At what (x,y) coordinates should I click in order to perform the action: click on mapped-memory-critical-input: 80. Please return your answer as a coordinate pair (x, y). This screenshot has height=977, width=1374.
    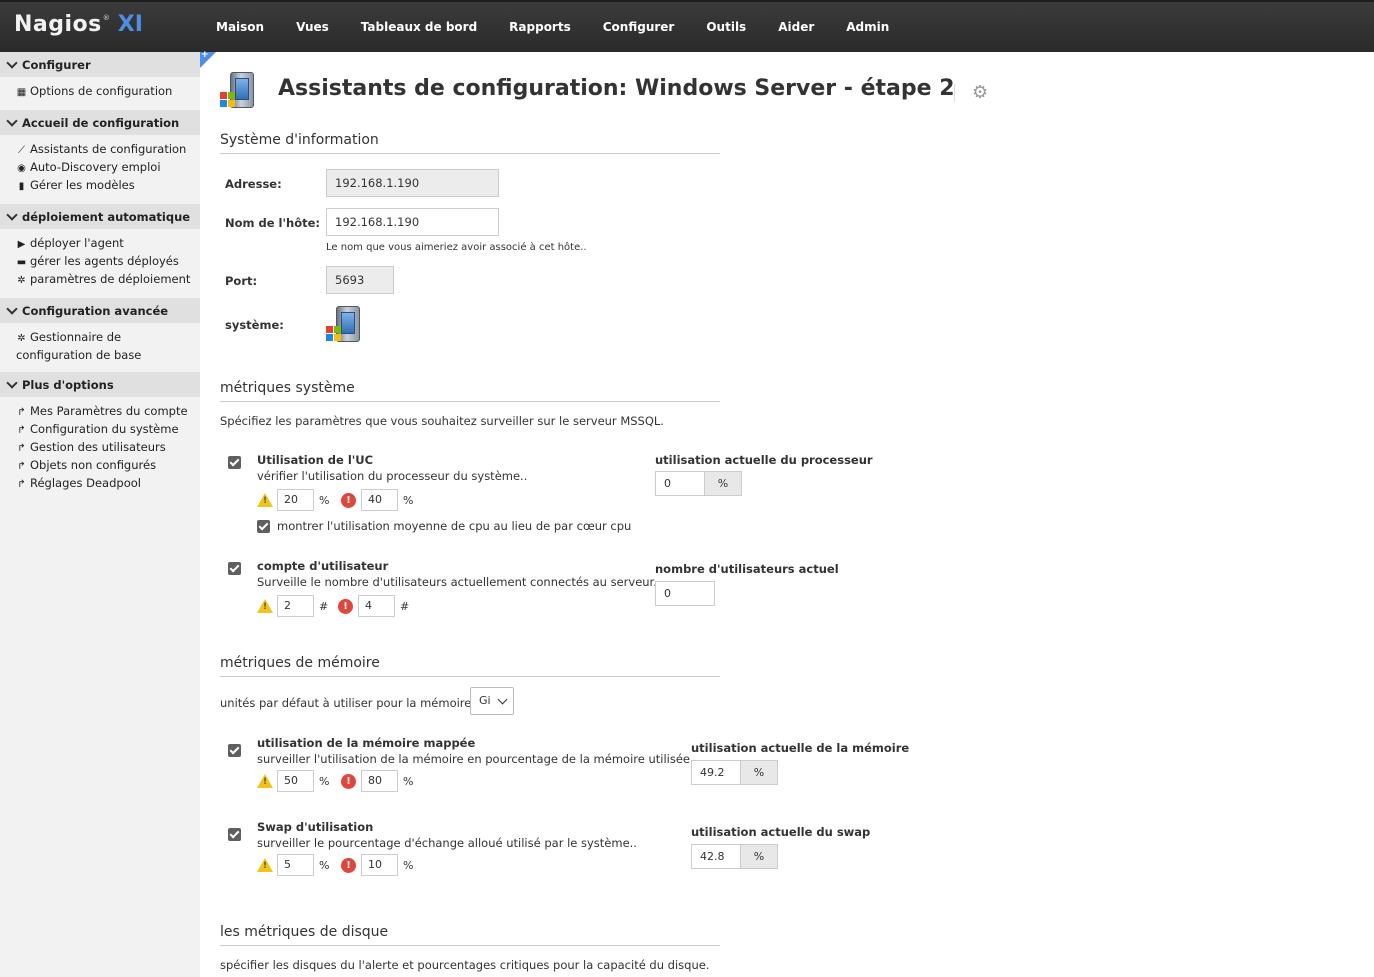
    Looking at the image, I should click on (379, 781).